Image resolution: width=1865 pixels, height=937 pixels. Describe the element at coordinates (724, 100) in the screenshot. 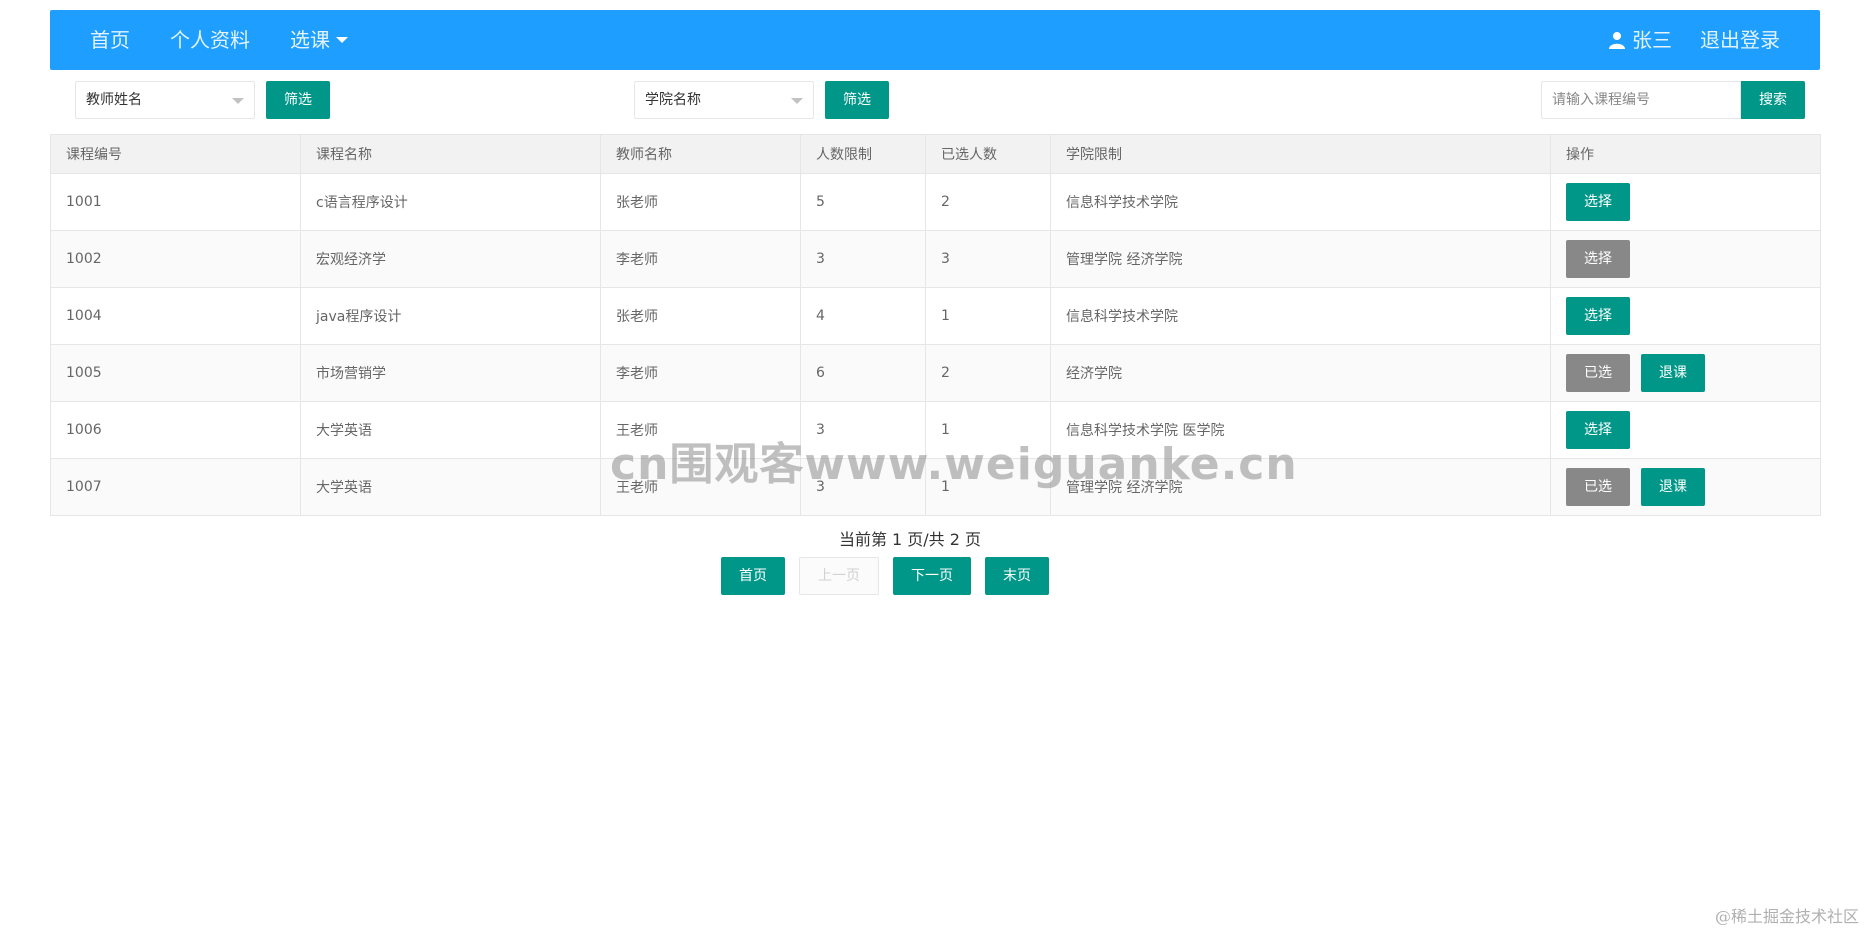

I see `college-name-select: 学院名称` at that location.